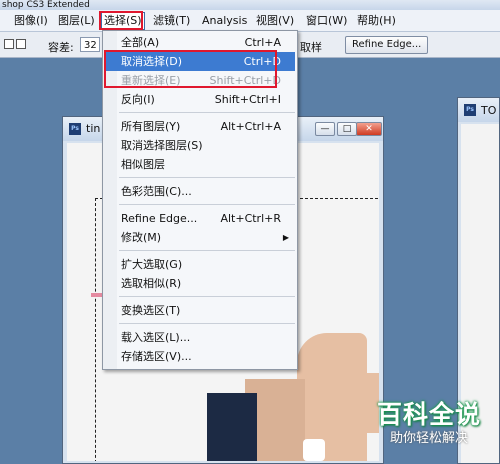 The width and height of the screenshot is (500, 464). I want to click on app-title: shop CS3 Extended, so click(46, 5).